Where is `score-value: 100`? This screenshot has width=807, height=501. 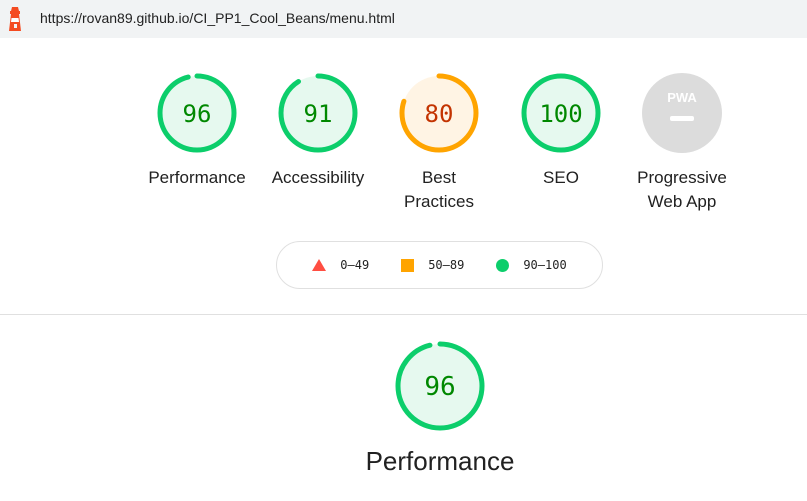
score-value: 100 is located at coordinates (560, 114).